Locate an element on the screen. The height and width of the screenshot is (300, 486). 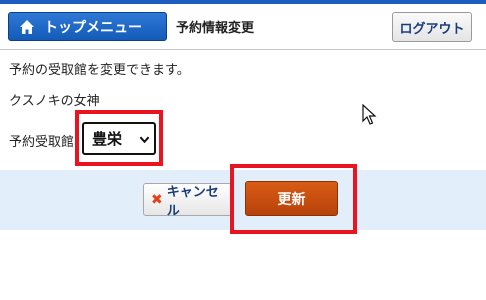
page-title: 予約情報変更 is located at coordinates (215, 28).